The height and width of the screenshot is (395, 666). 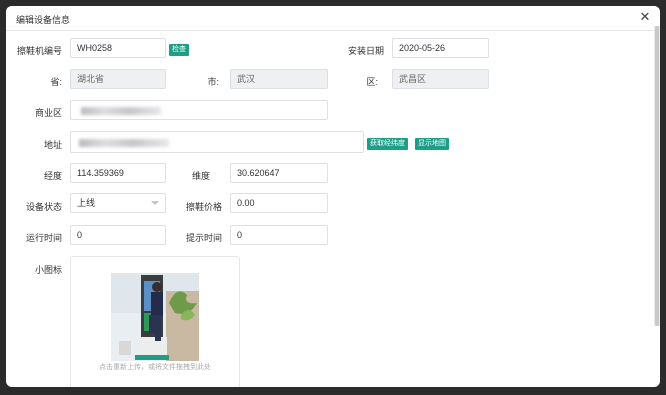 What do you see at coordinates (43, 207) in the screenshot?
I see `status-label: 设备状态` at bounding box center [43, 207].